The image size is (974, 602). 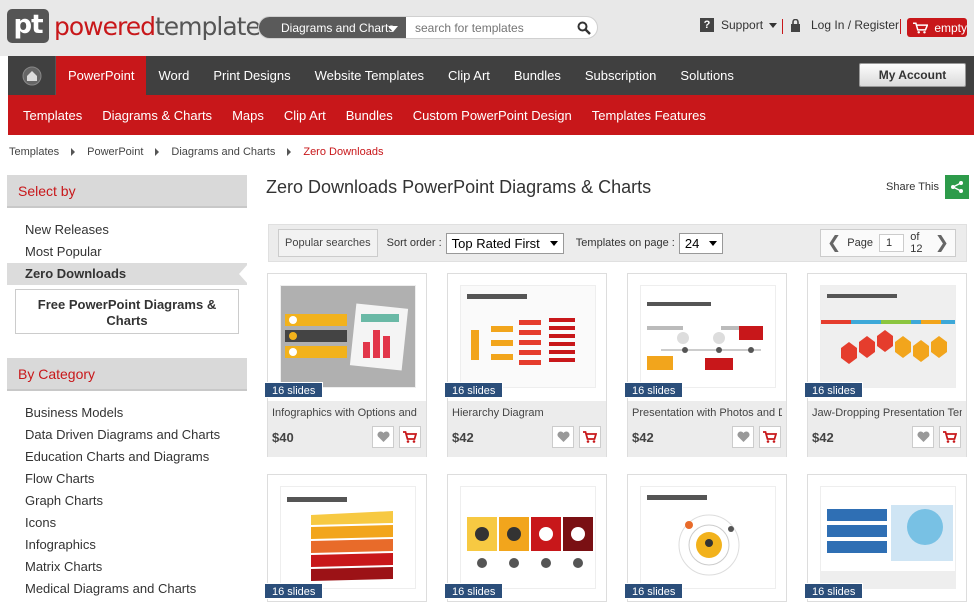 I want to click on my-account-button: My Account, so click(x=912, y=75).